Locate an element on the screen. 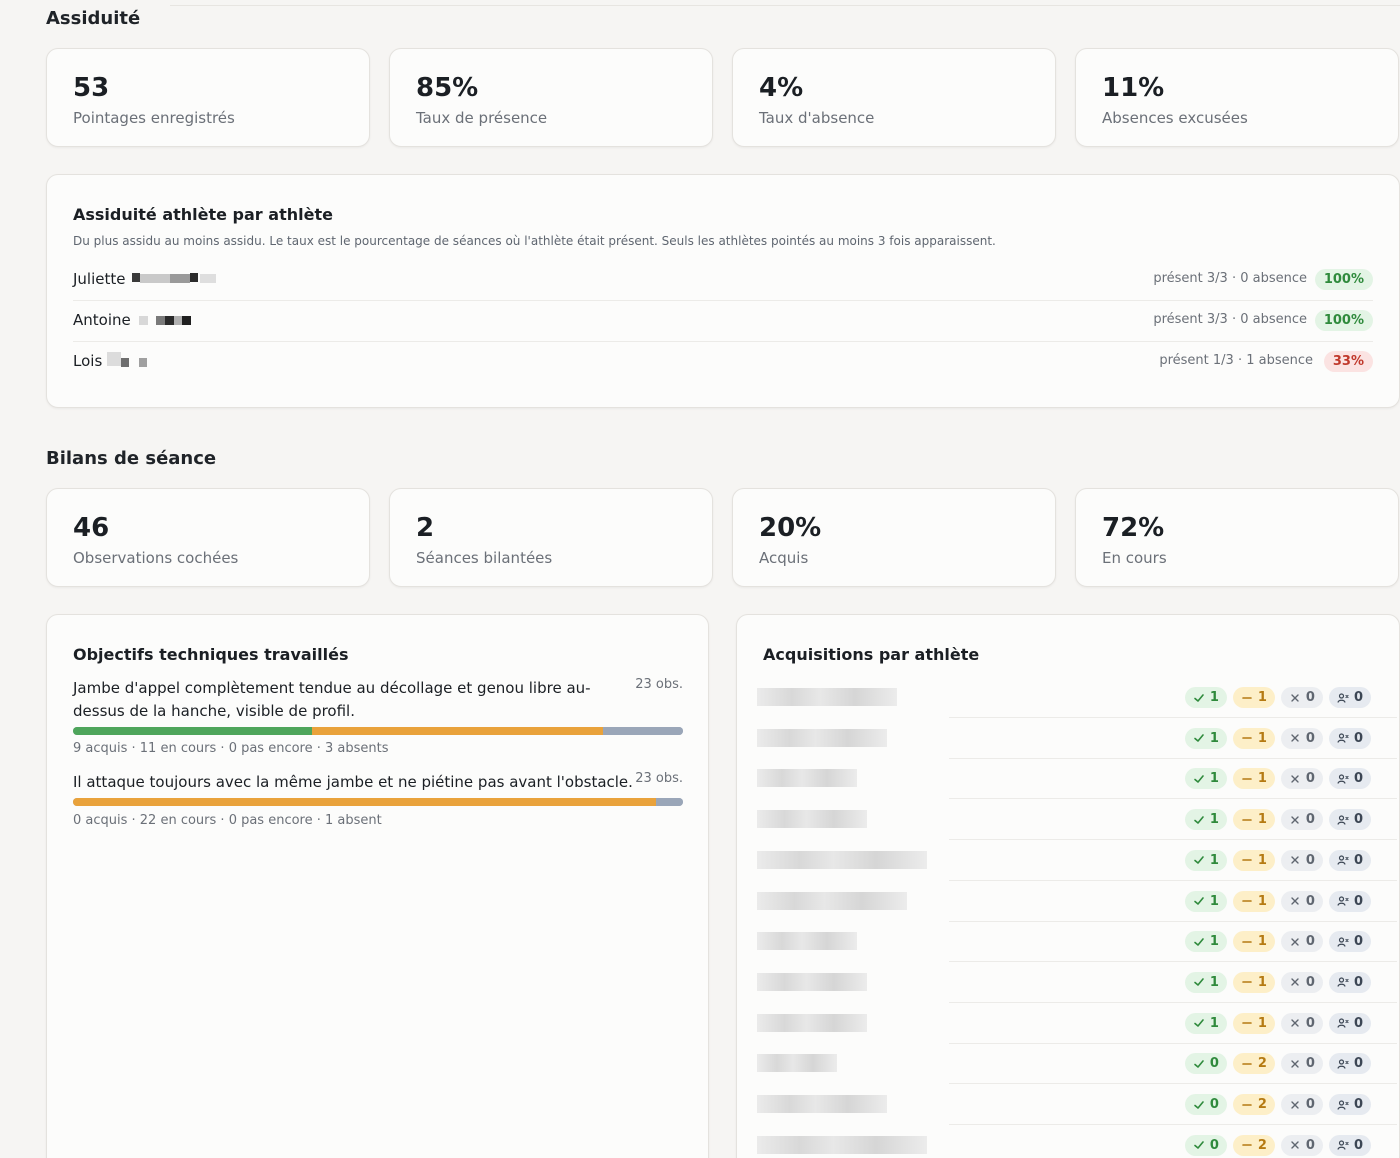 This screenshot has height=1158, width=1400. bar-segment-in-progress is located at coordinates (457, 731).